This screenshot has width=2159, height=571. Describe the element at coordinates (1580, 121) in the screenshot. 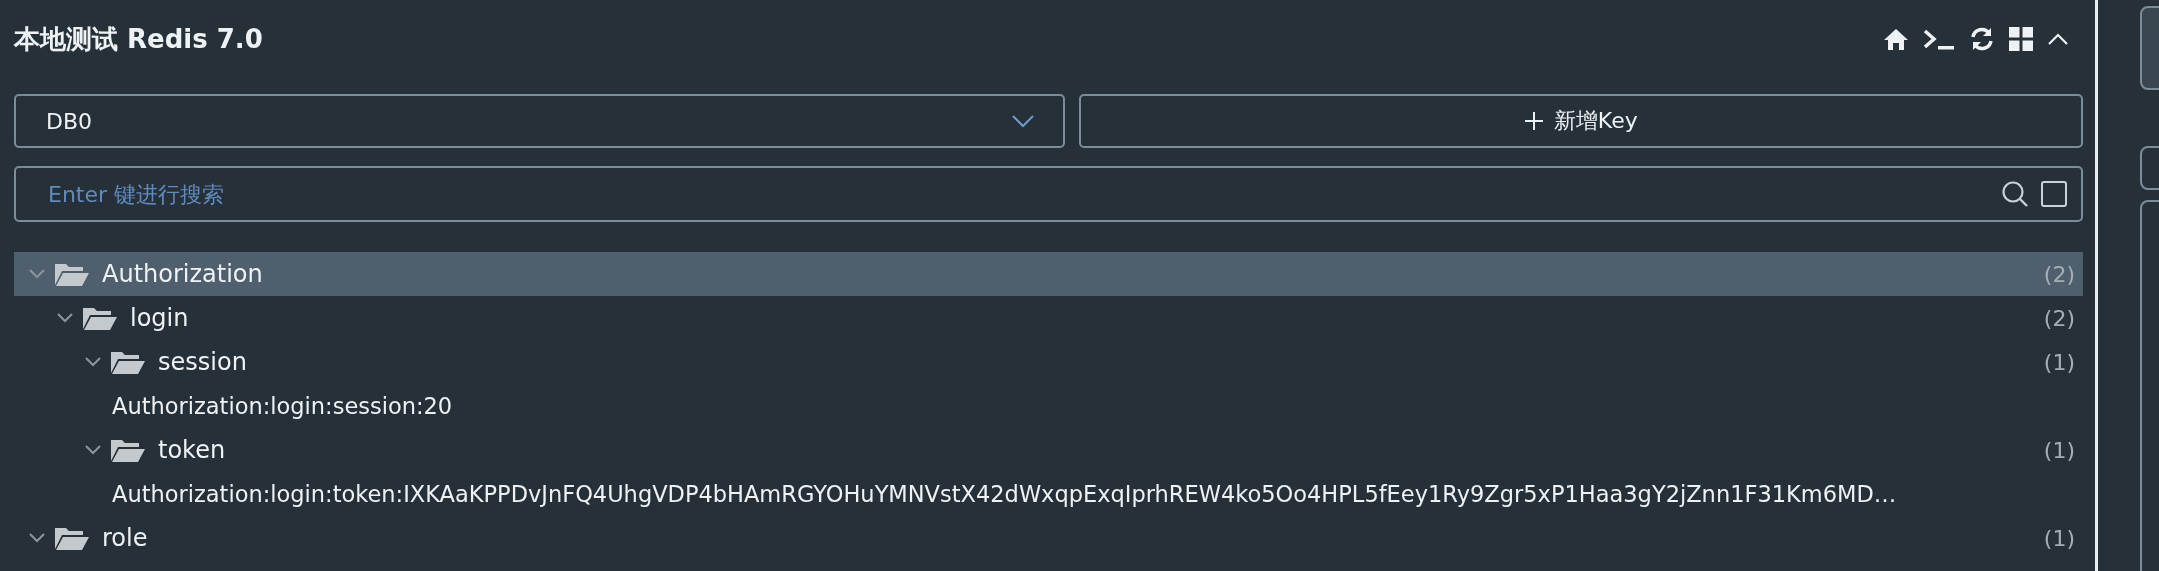

I see `add-key-button: 新增Key` at that location.